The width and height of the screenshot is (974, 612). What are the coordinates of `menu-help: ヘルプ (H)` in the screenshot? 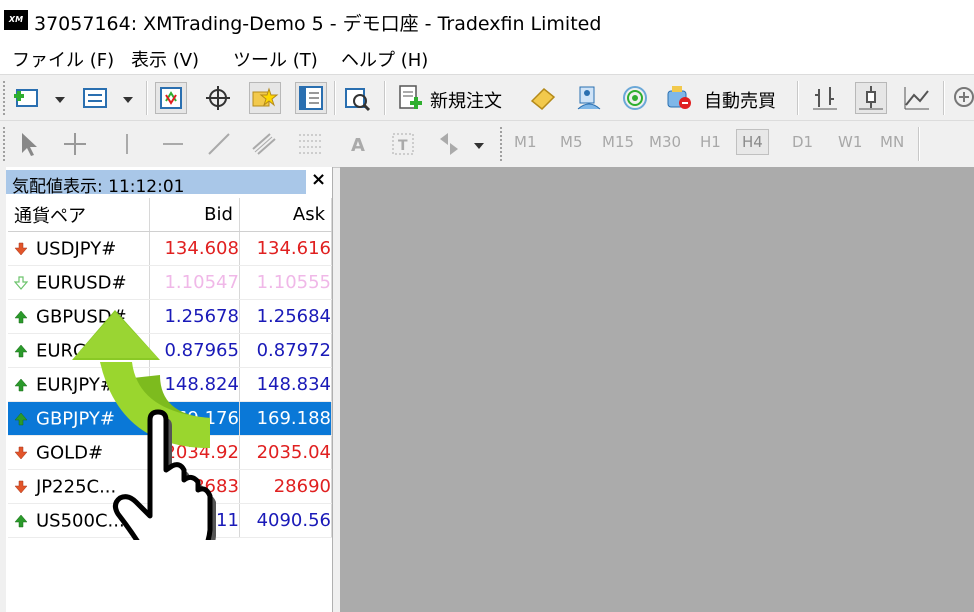 It's located at (384, 59).